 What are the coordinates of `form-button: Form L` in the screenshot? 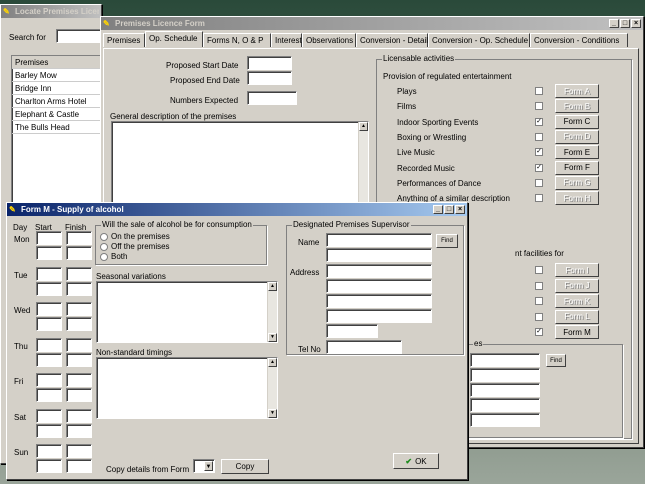 It's located at (577, 316).